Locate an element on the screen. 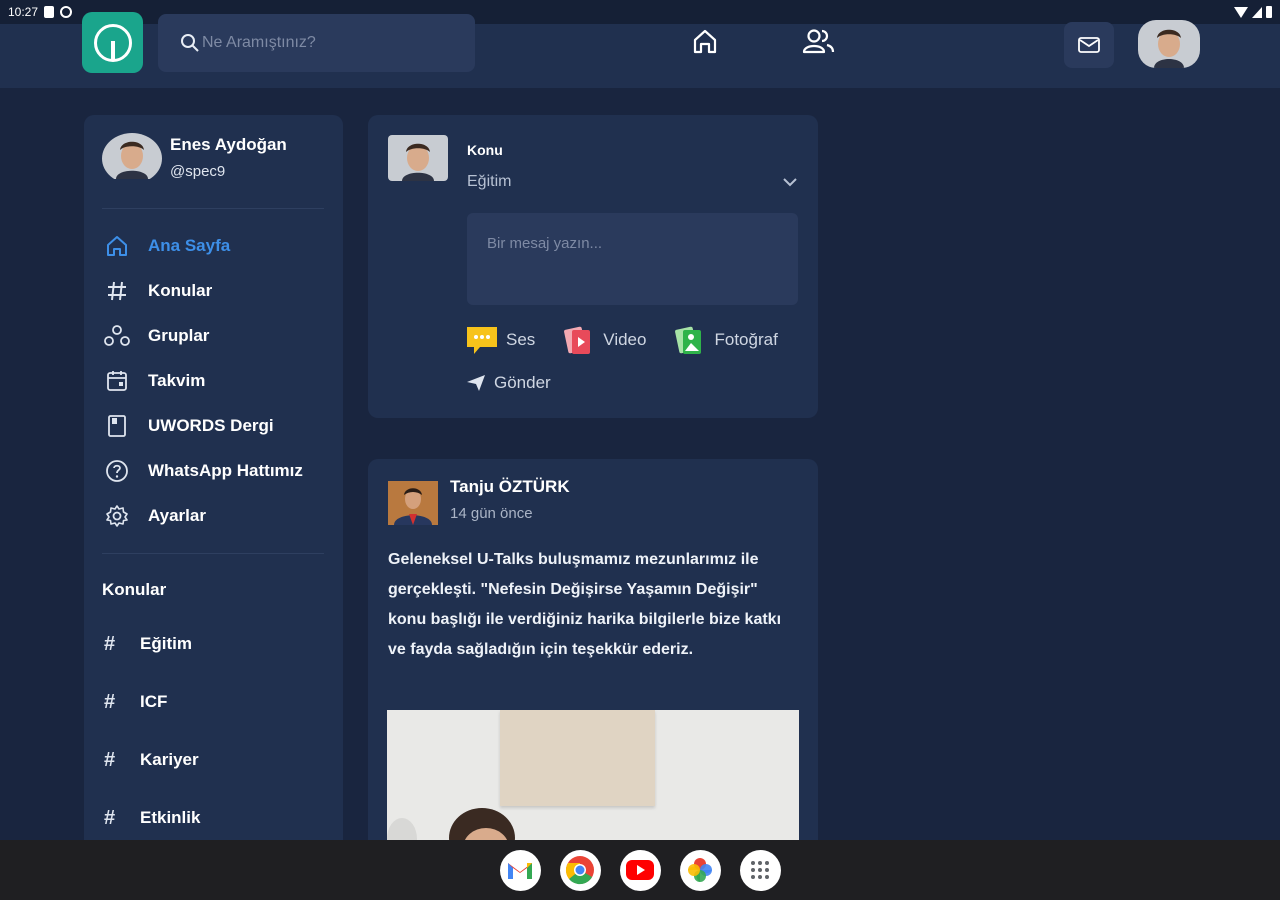 The width and height of the screenshot is (1280, 900). video-button: Video is located at coordinates (604, 340).